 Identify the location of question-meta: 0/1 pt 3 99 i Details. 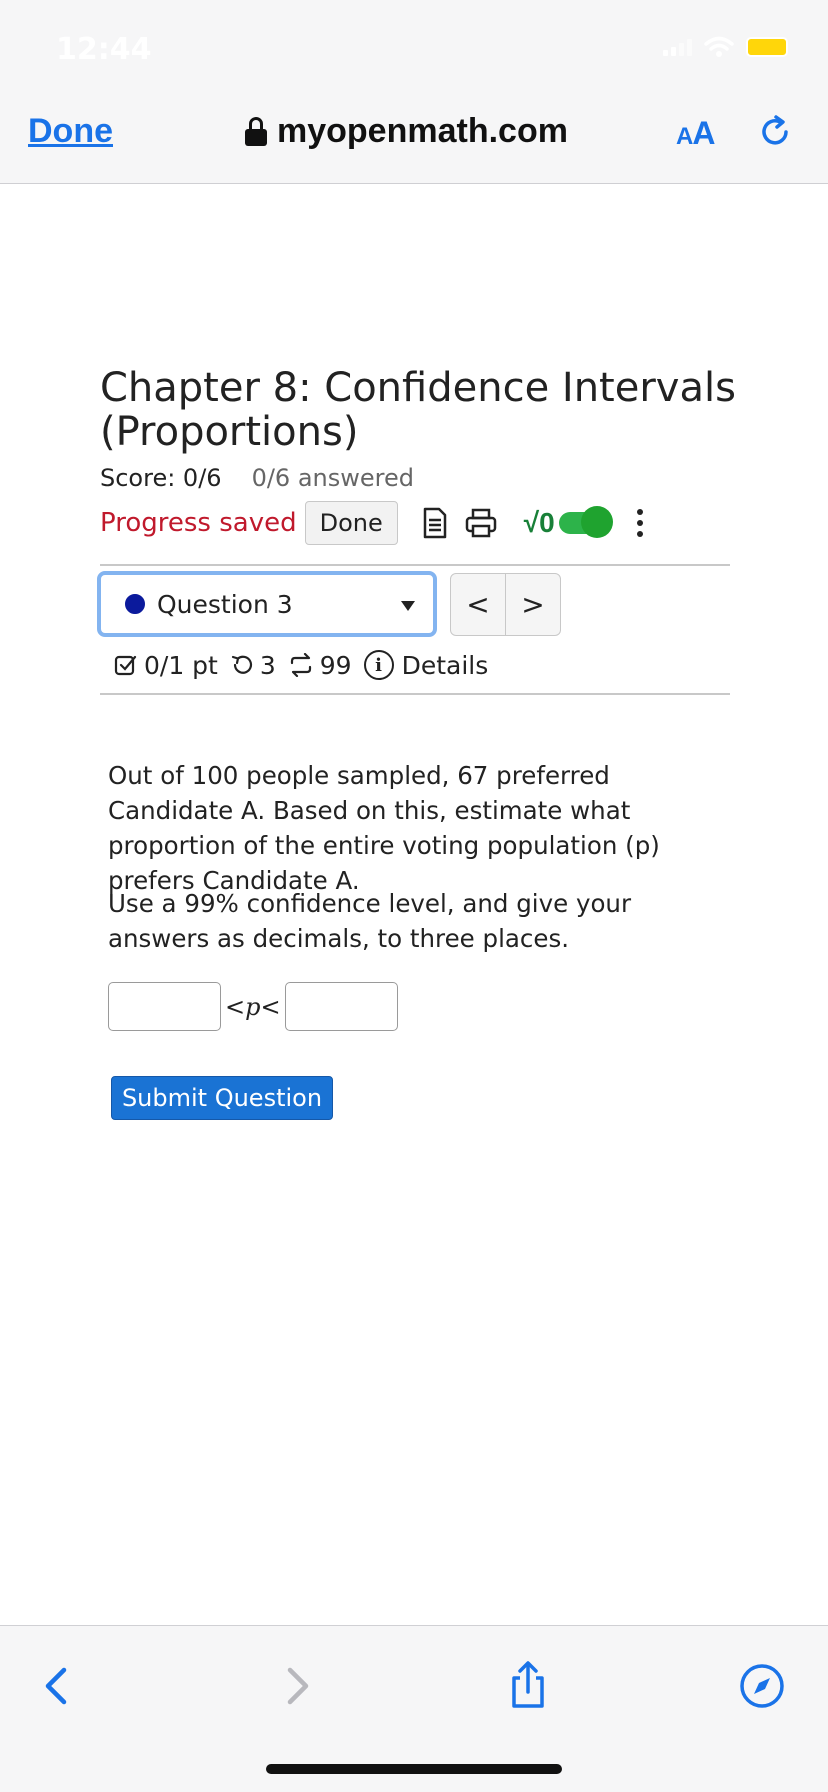
(301, 665).